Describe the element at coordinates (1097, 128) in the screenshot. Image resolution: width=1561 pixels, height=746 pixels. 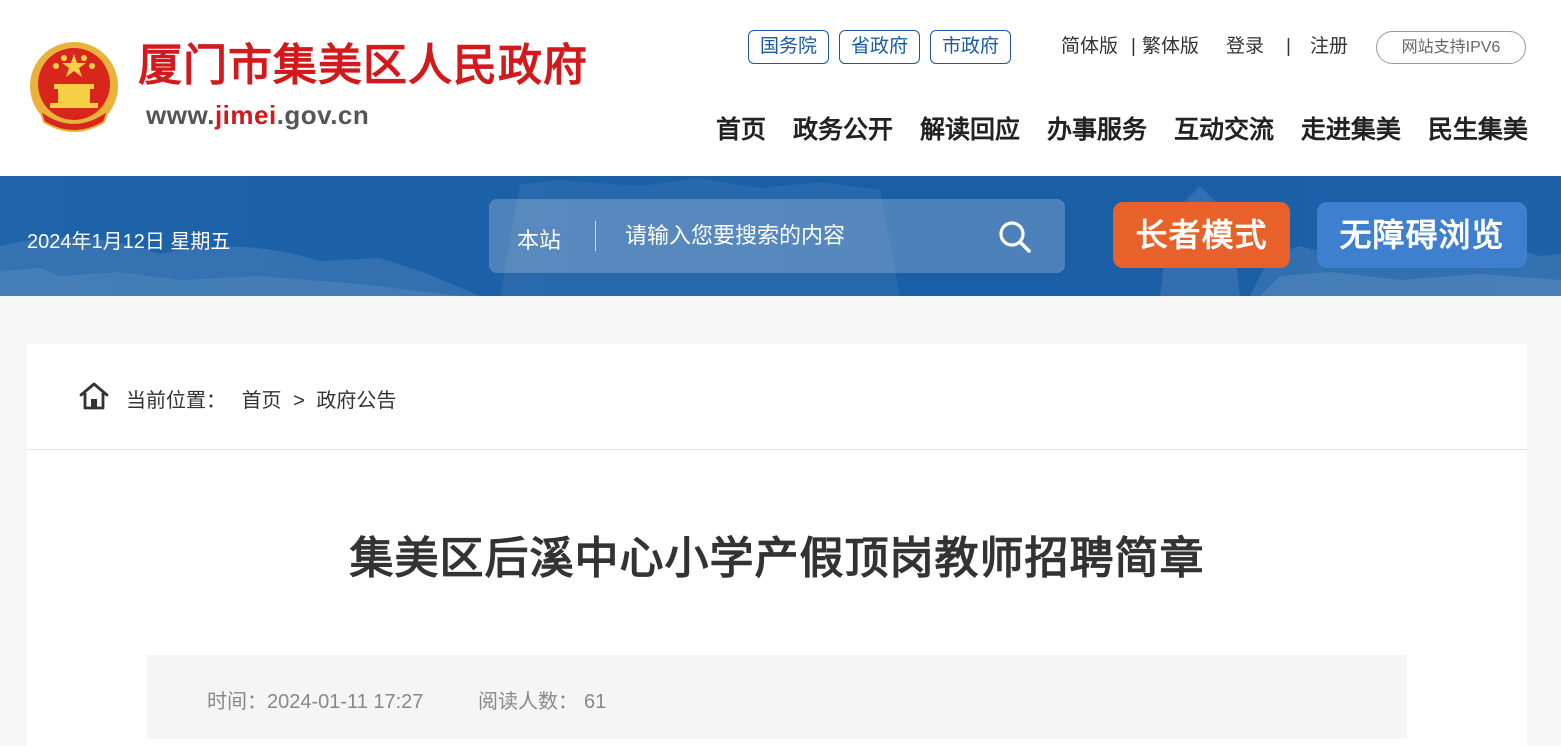
I see `nav-item-services: 办事服务` at that location.